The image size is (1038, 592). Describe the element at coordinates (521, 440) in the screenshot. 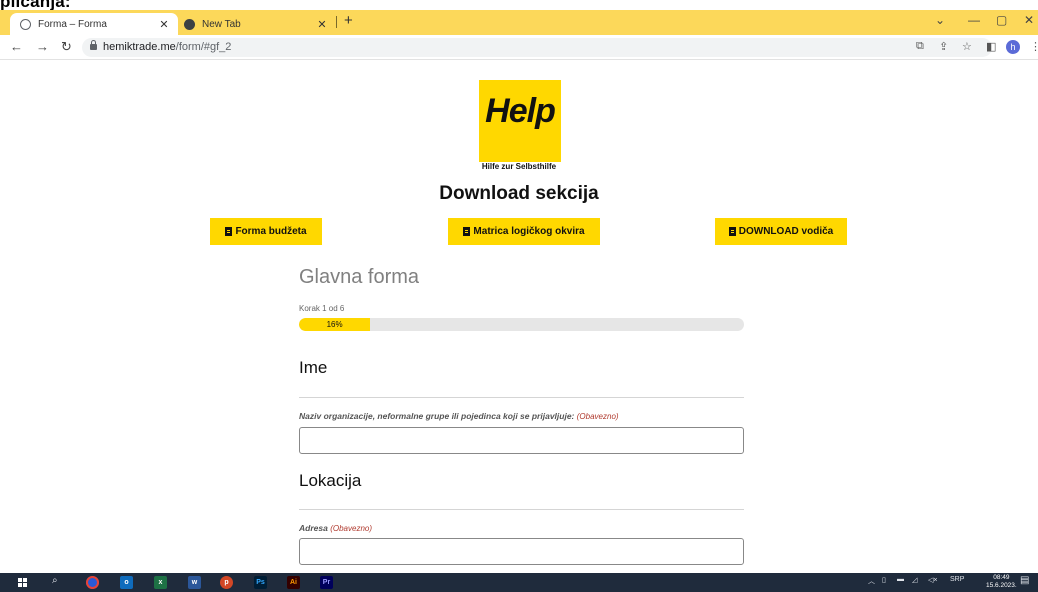

I see `org-name-input` at that location.